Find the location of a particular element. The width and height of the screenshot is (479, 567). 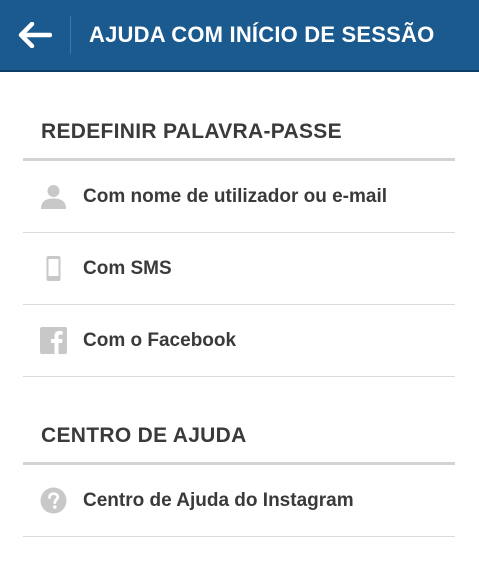

list-item-label: Centro de Ajuda do Instagram is located at coordinates (218, 500).